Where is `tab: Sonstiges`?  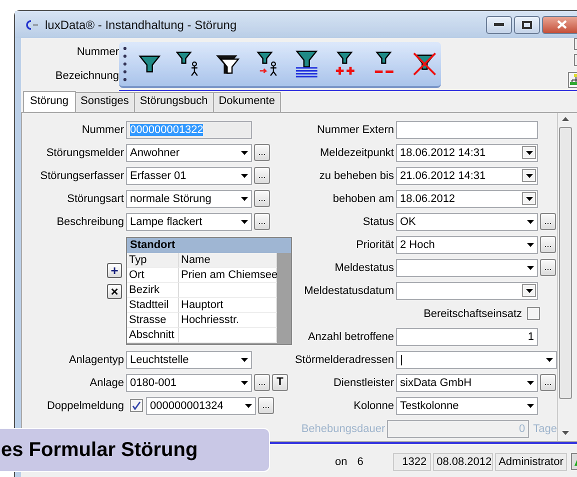 tab: Sonstiges is located at coordinates (104, 102).